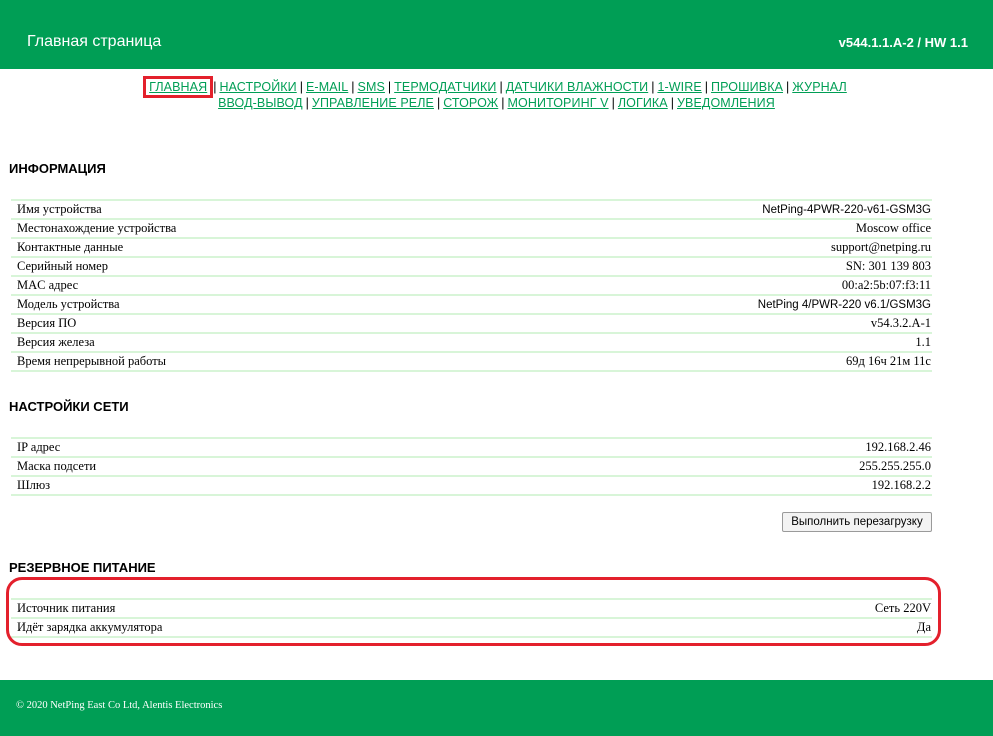  What do you see at coordinates (235, 248) in the screenshot?
I see `info-label: Контактные данные` at bounding box center [235, 248].